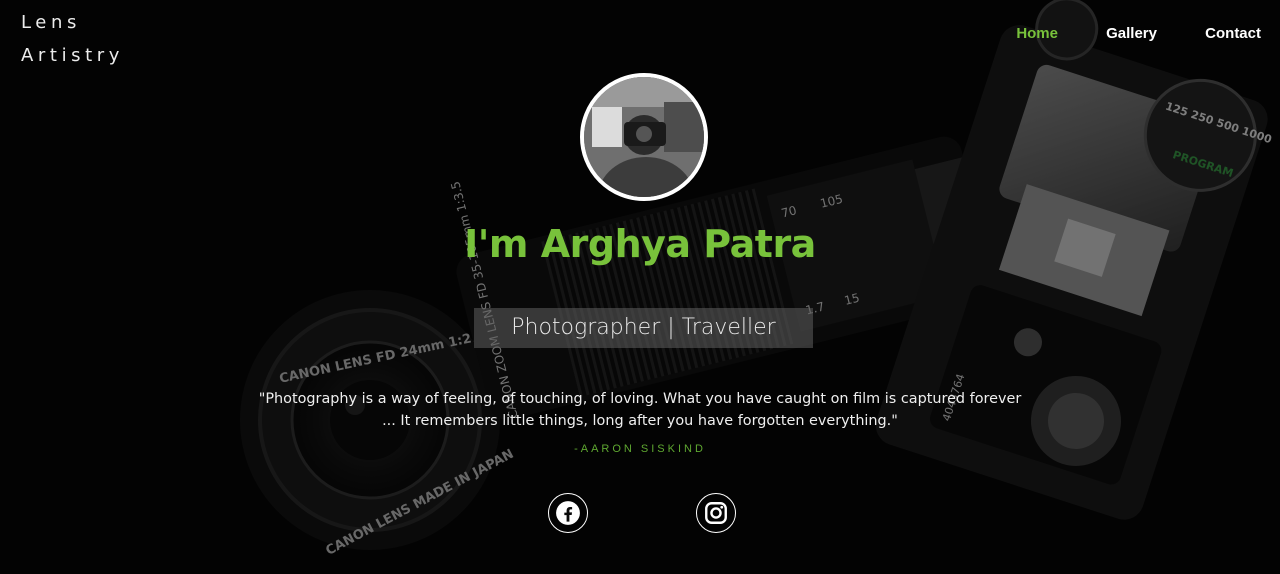  What do you see at coordinates (73, 55) in the screenshot?
I see `logo-line-2: Artistry` at bounding box center [73, 55].